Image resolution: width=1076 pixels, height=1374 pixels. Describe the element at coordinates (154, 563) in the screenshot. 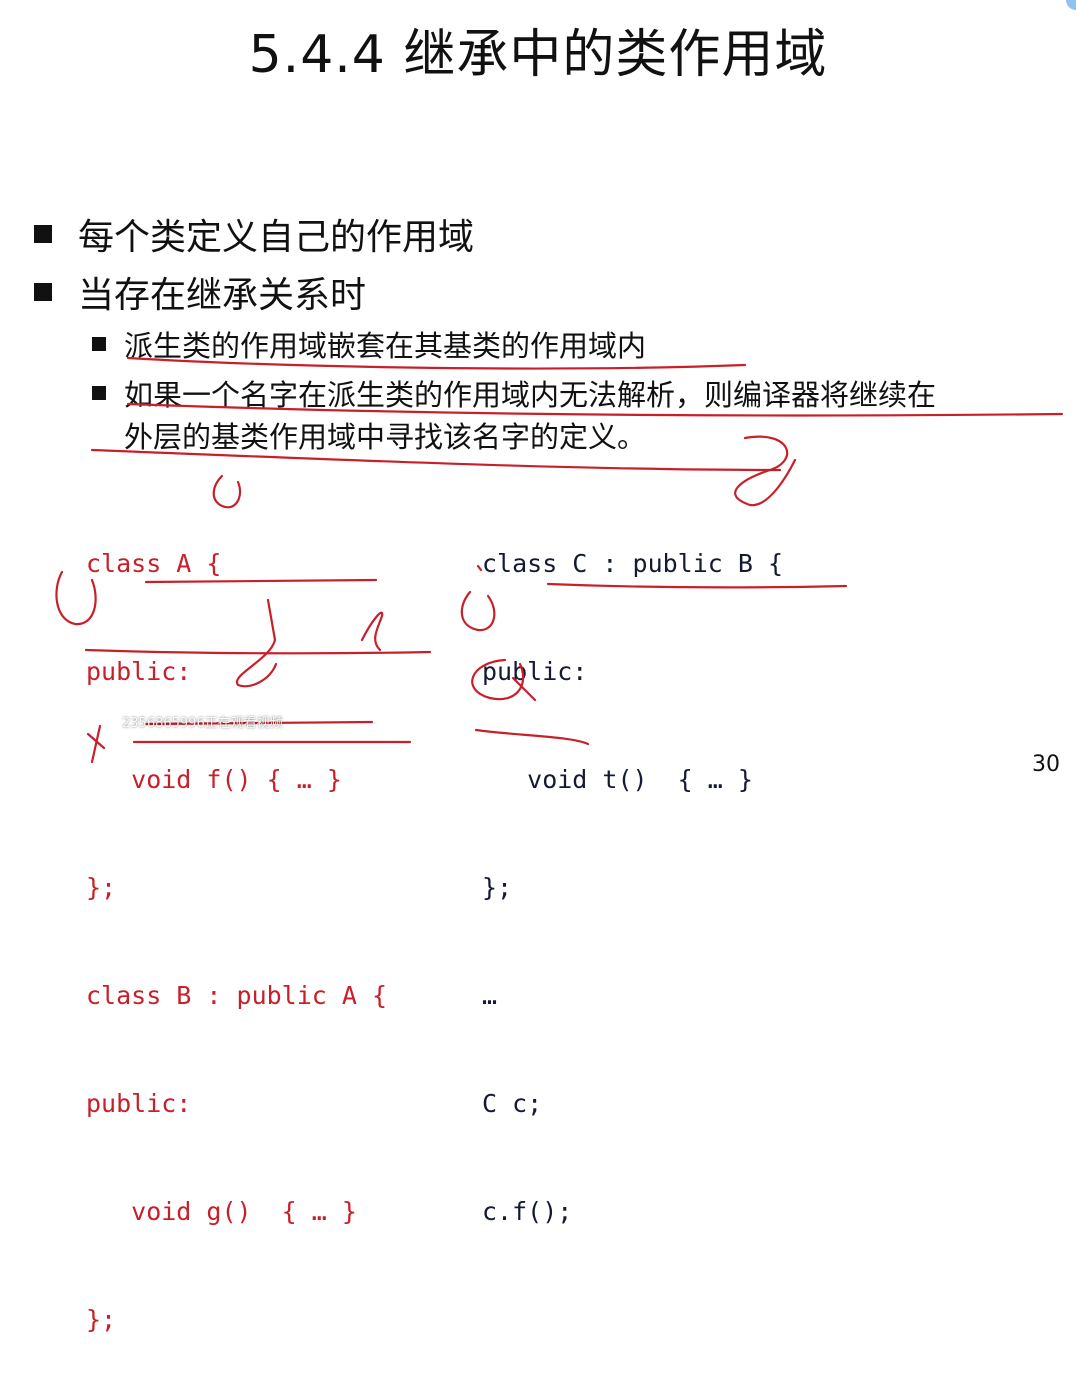

I see `code-line: class A {` at that location.